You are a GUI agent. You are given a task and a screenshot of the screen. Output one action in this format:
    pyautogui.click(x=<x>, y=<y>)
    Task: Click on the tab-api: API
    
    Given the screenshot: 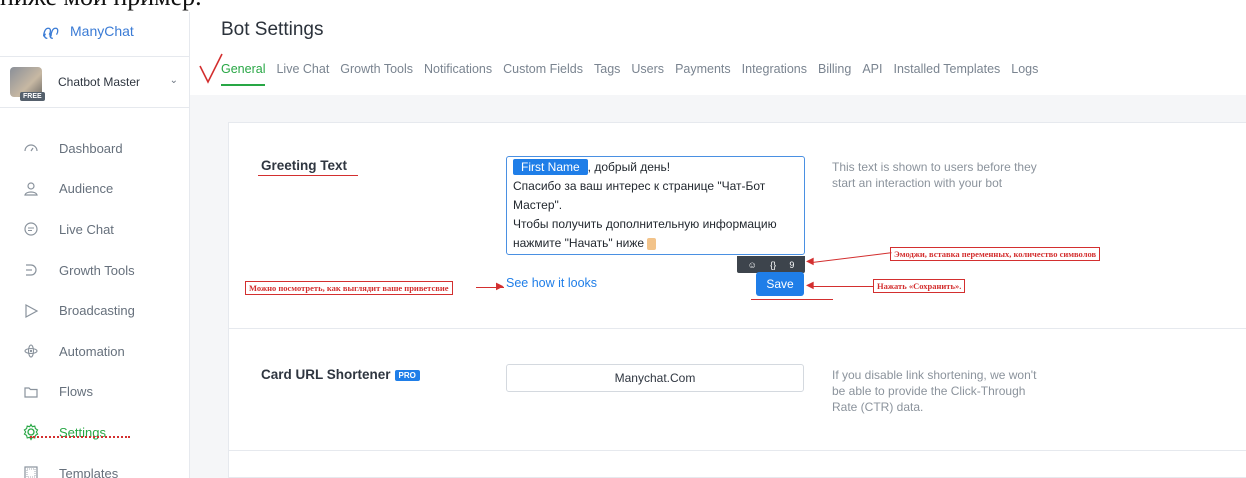 What is the action you would take?
    pyautogui.click(x=872, y=69)
    